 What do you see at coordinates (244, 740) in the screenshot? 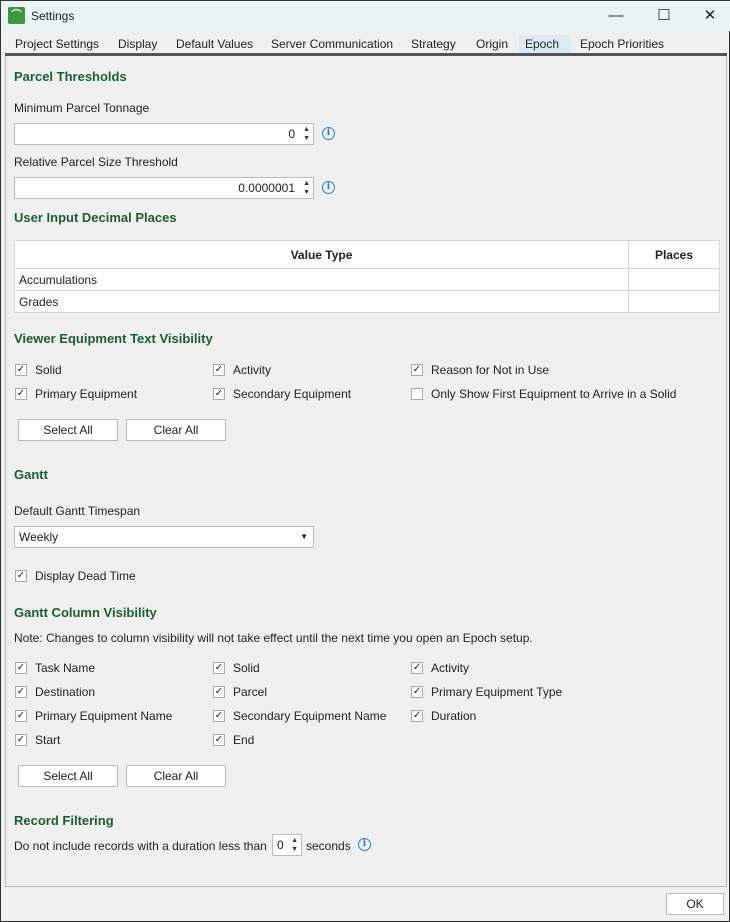
I see `column-checkbox-label: End` at bounding box center [244, 740].